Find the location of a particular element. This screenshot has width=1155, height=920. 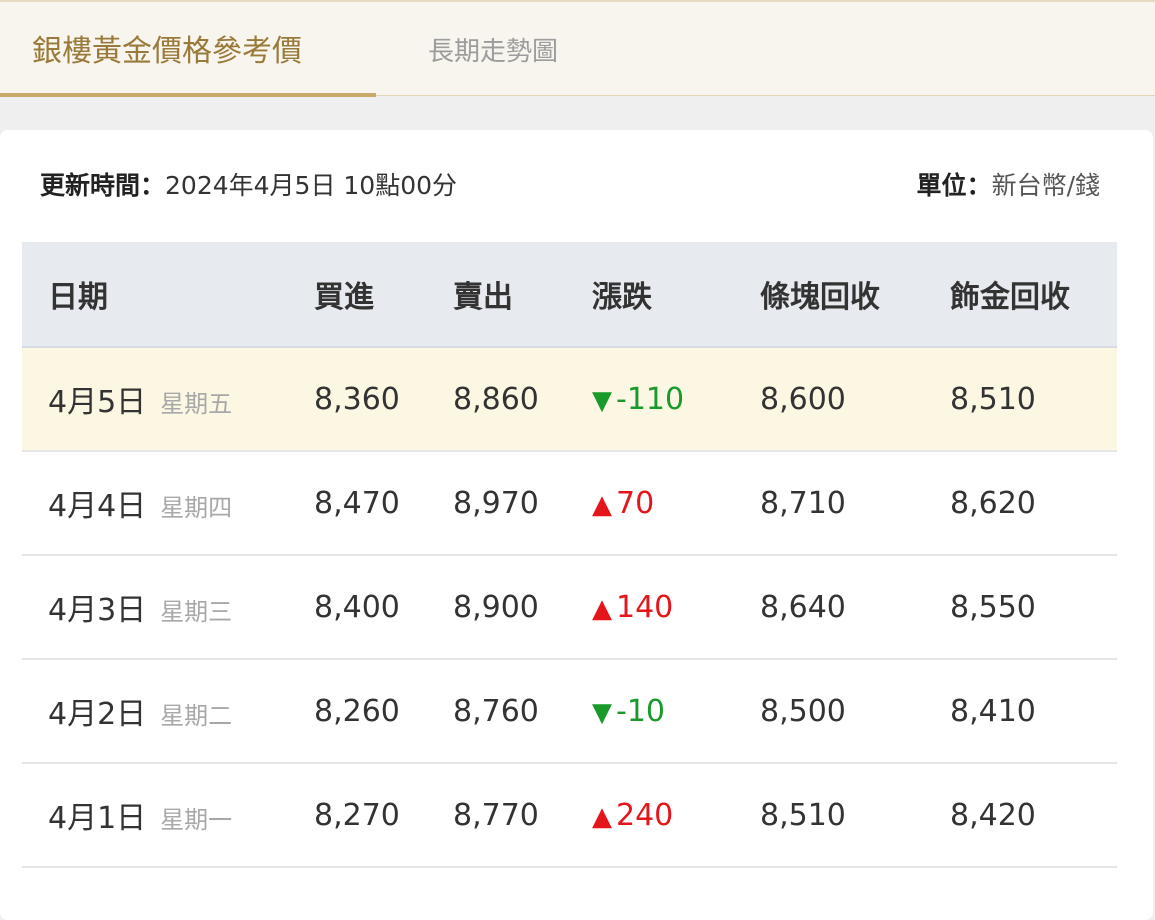

row-date-cell: 4月5日 星期五 is located at coordinates (168, 399).